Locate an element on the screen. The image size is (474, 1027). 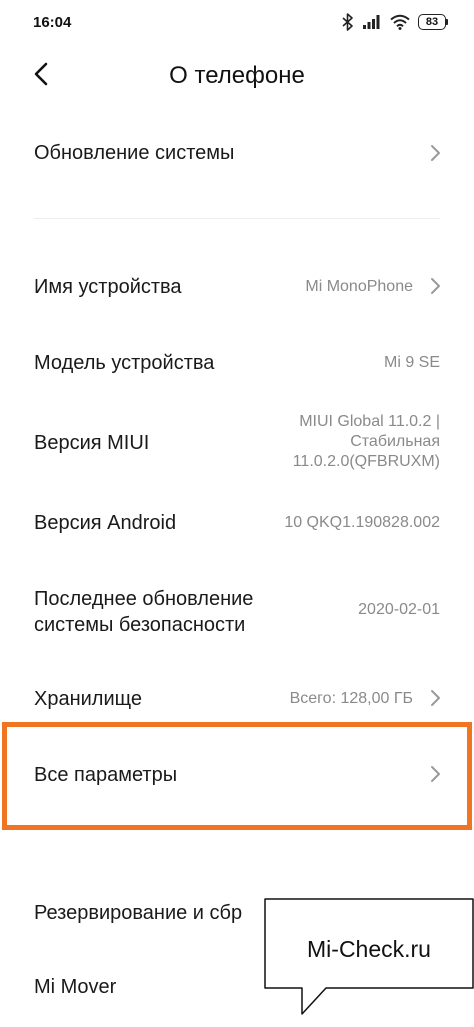
status-bar: 16:04 83 is located at coordinates (237, 22).